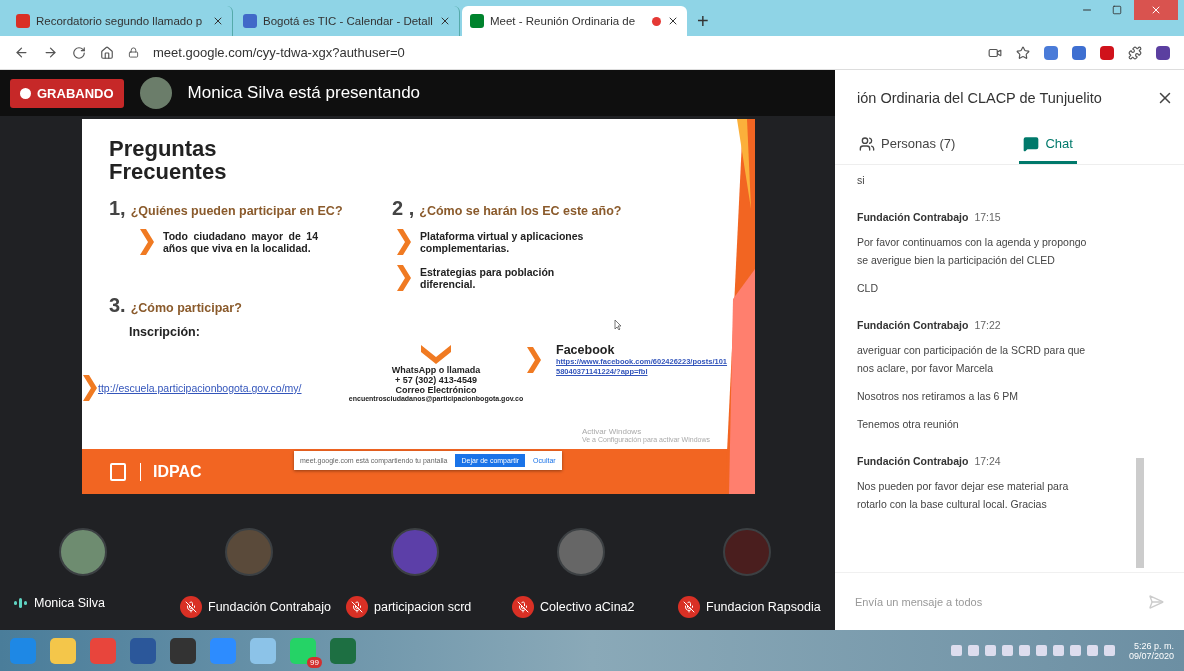 The width and height of the screenshot is (1184, 671). Describe the element at coordinates (502, 242) in the screenshot. I see `answer-text: Plataforma virtual y aplicaciones complementarias.` at that location.